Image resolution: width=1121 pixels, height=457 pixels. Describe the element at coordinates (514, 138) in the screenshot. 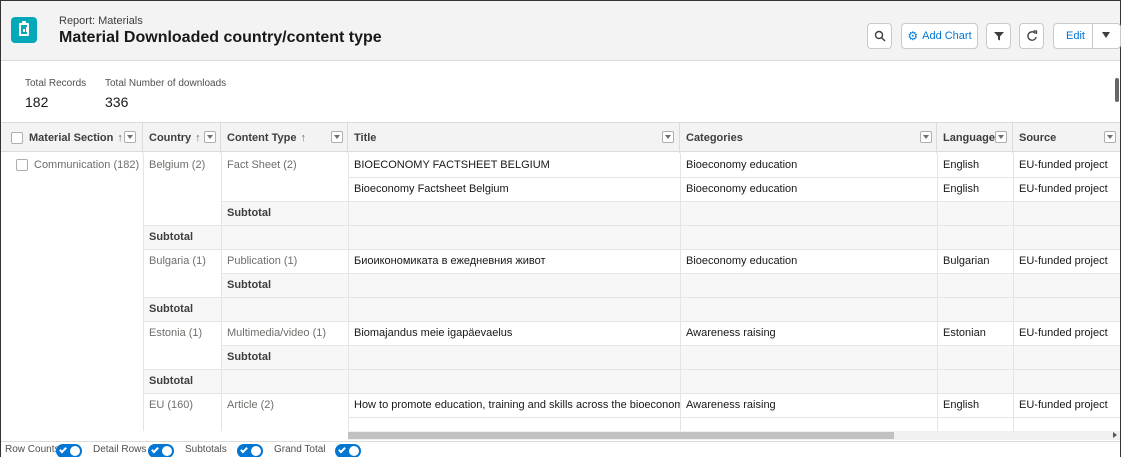

I see `column-header-title: Title` at that location.